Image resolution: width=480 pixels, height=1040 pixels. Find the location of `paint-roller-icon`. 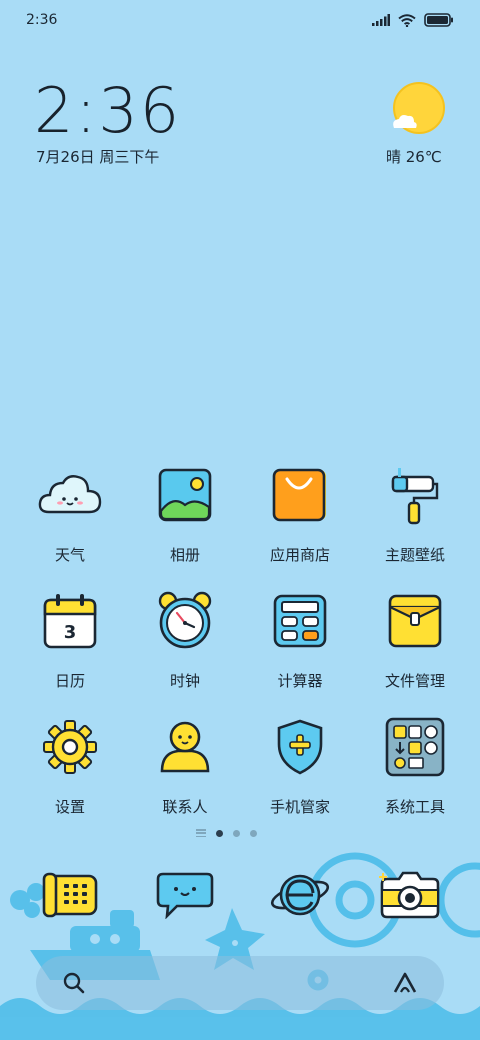

paint-roller-icon is located at coordinates (415, 495).